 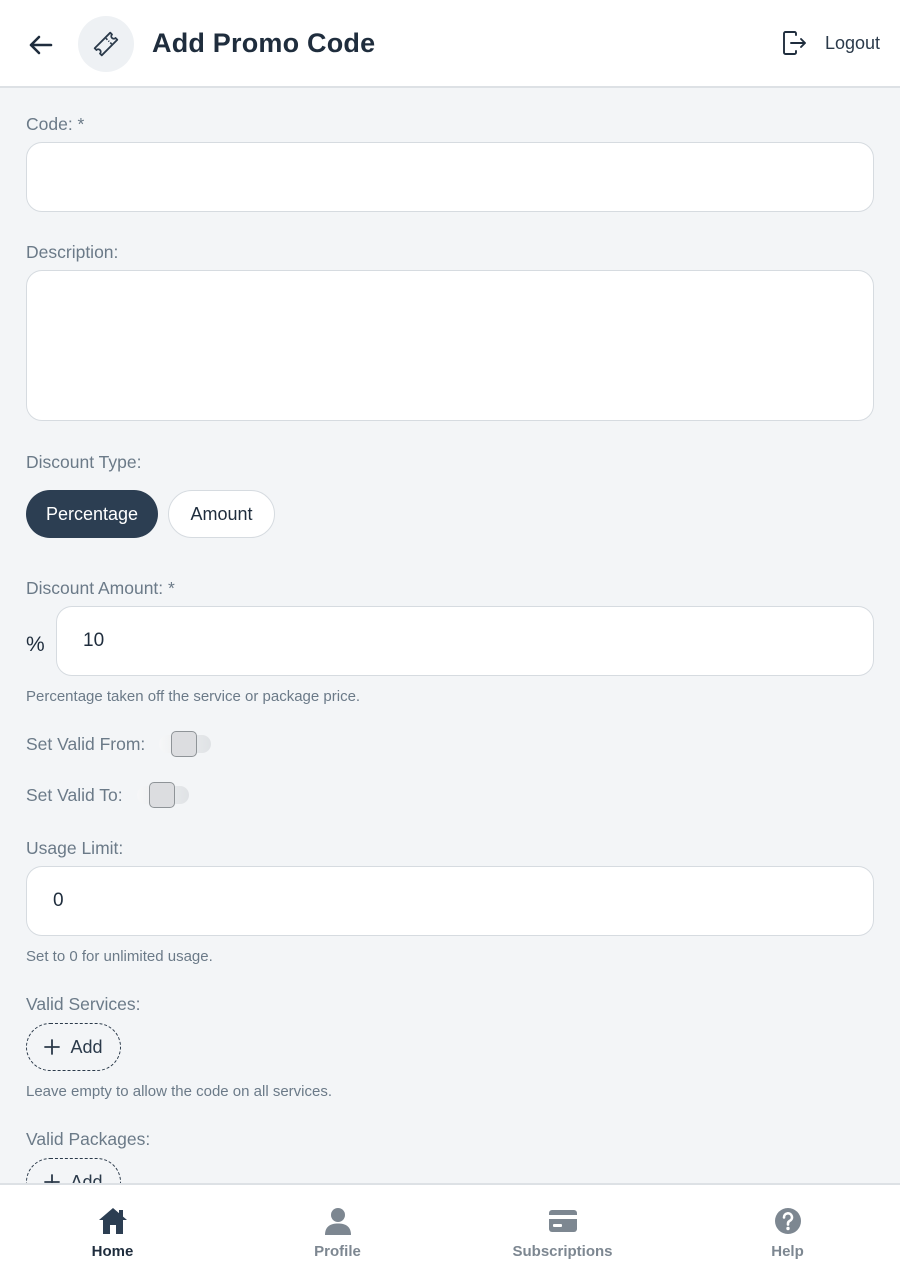 I want to click on valid-packages-label: Valid Packages:, so click(x=88, y=1139).